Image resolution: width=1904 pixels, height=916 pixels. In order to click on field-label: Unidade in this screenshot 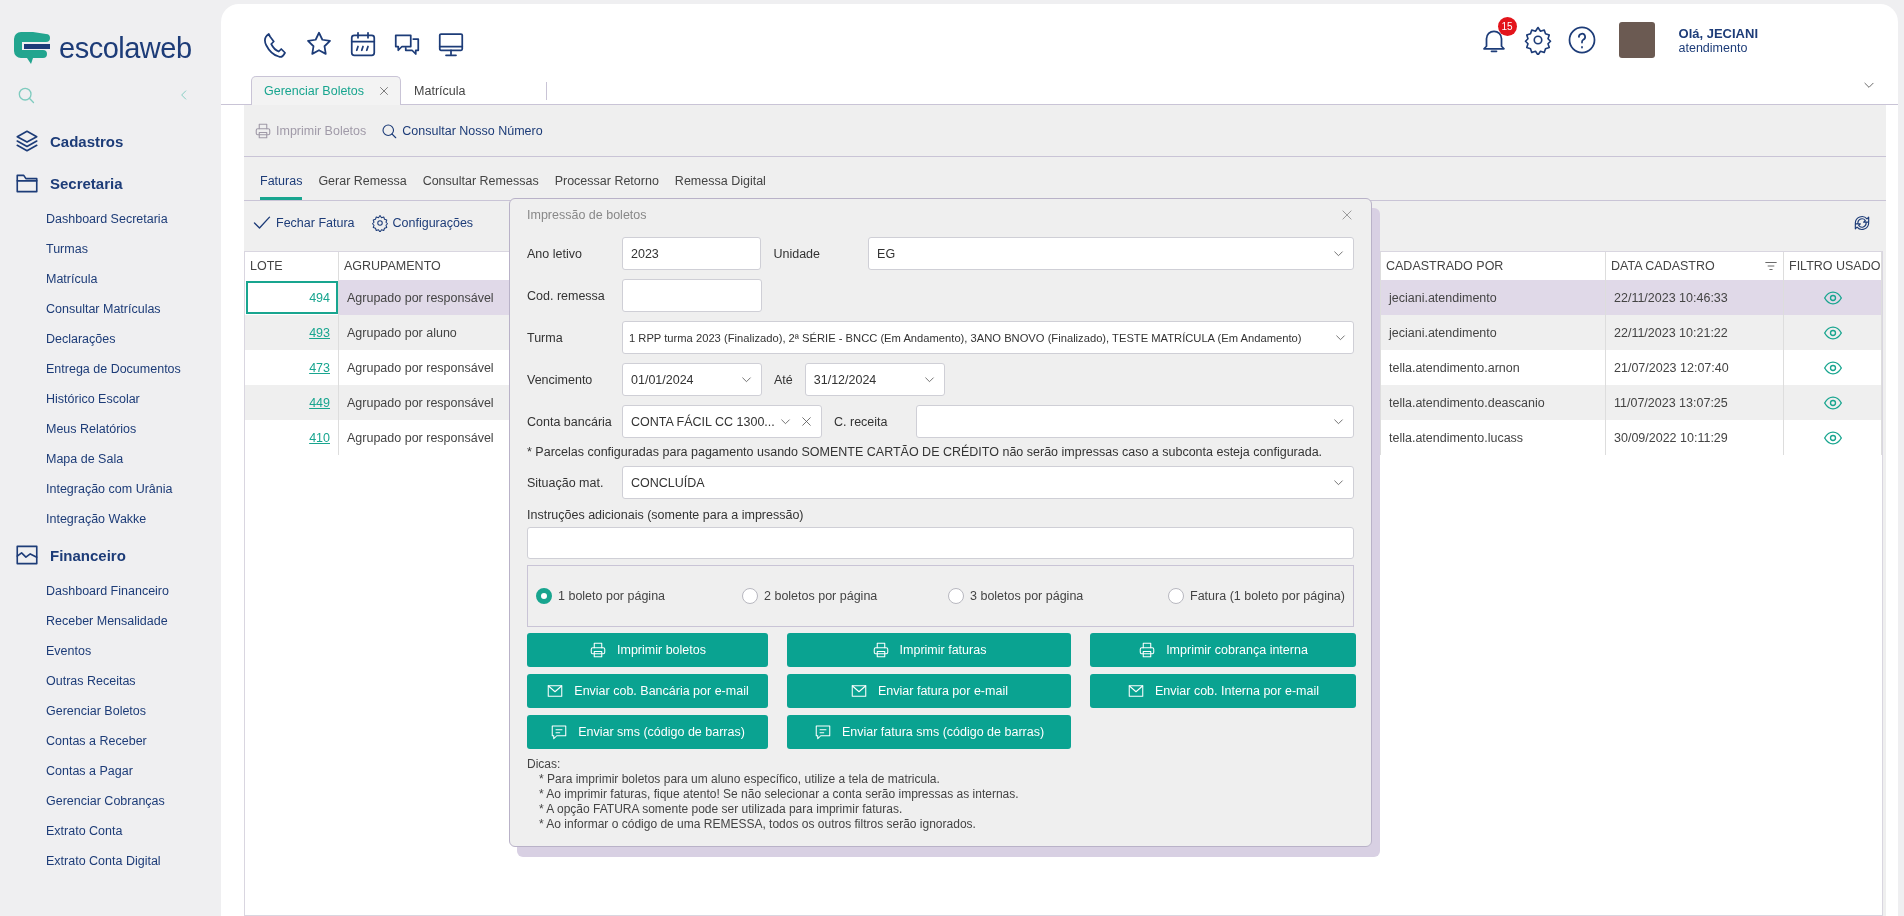, I will do `click(797, 253)`.